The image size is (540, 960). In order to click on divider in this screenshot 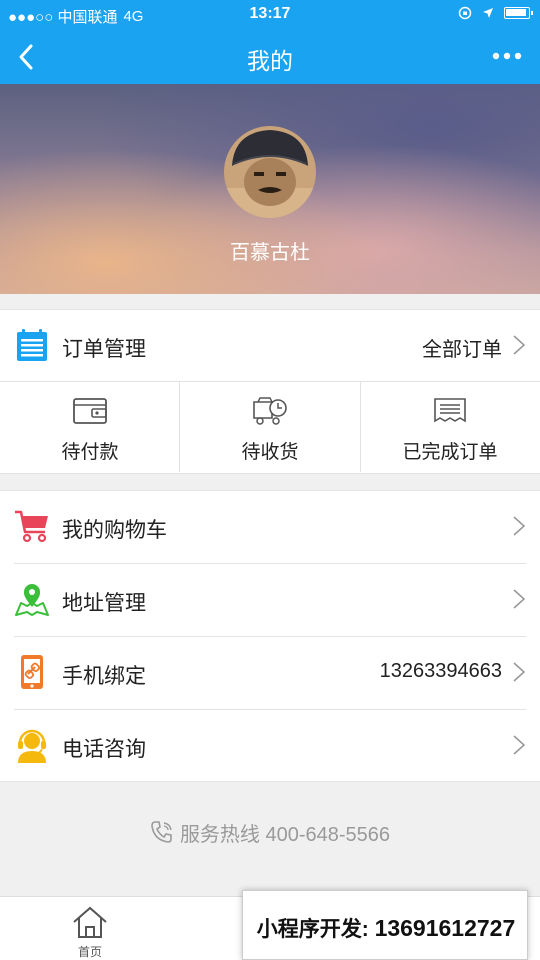, I will do `click(270, 473)`.